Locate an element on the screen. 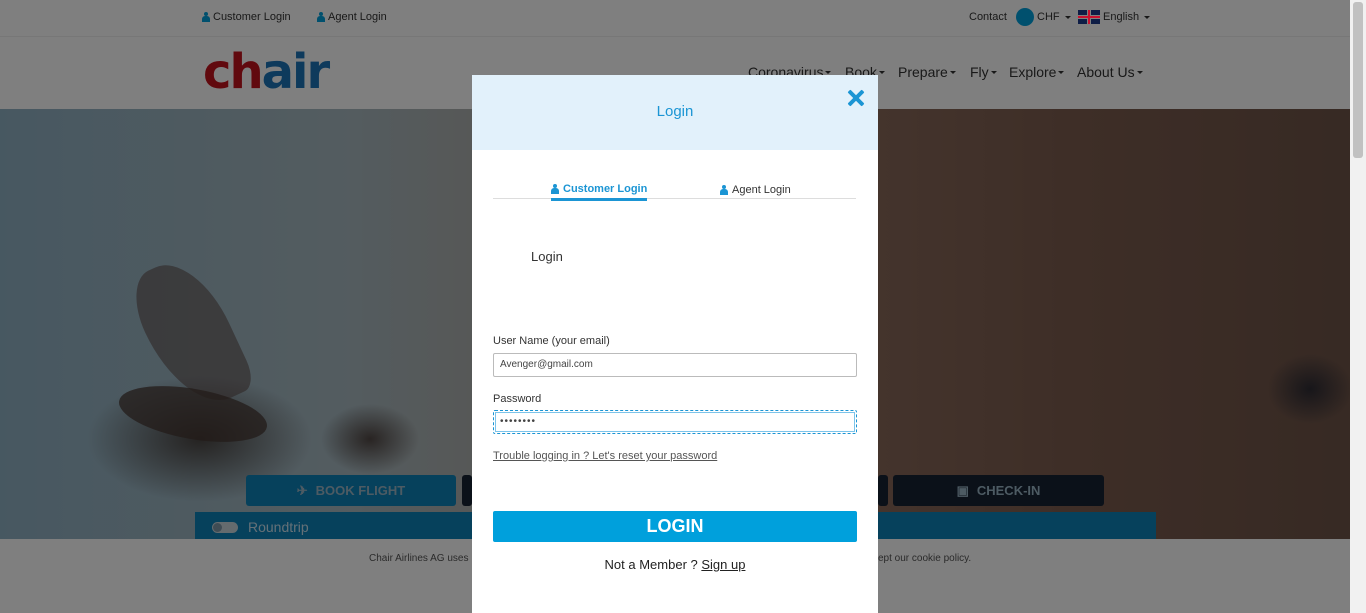  login-section-title: Login is located at coordinates (547, 256).